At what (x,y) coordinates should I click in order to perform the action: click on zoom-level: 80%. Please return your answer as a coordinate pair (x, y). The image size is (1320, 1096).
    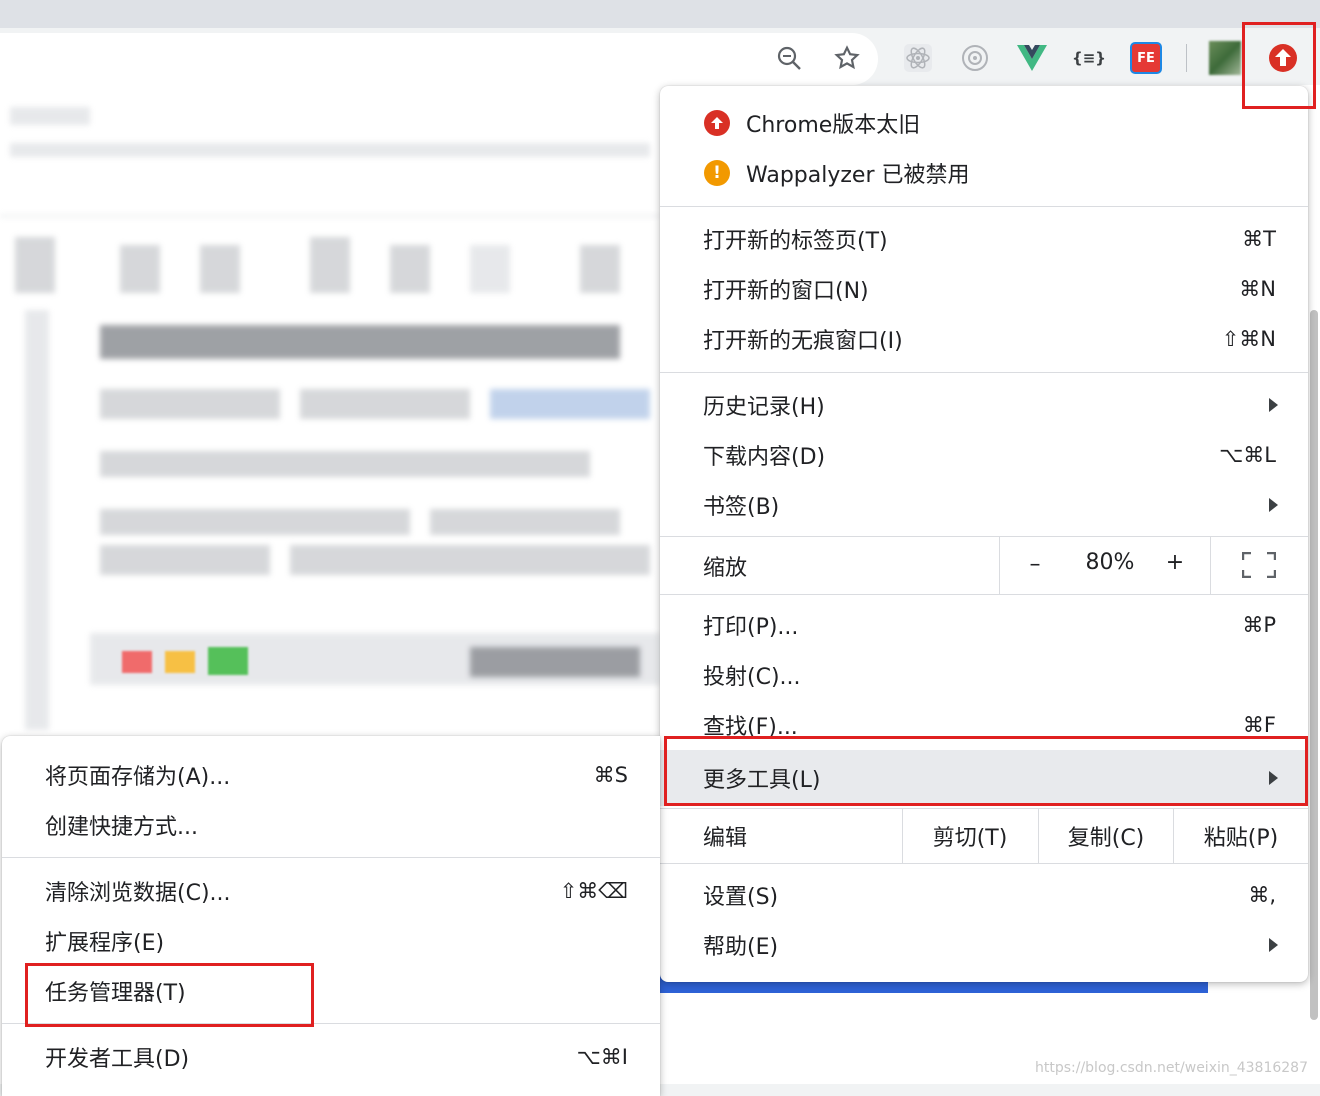
    Looking at the image, I should click on (1110, 562).